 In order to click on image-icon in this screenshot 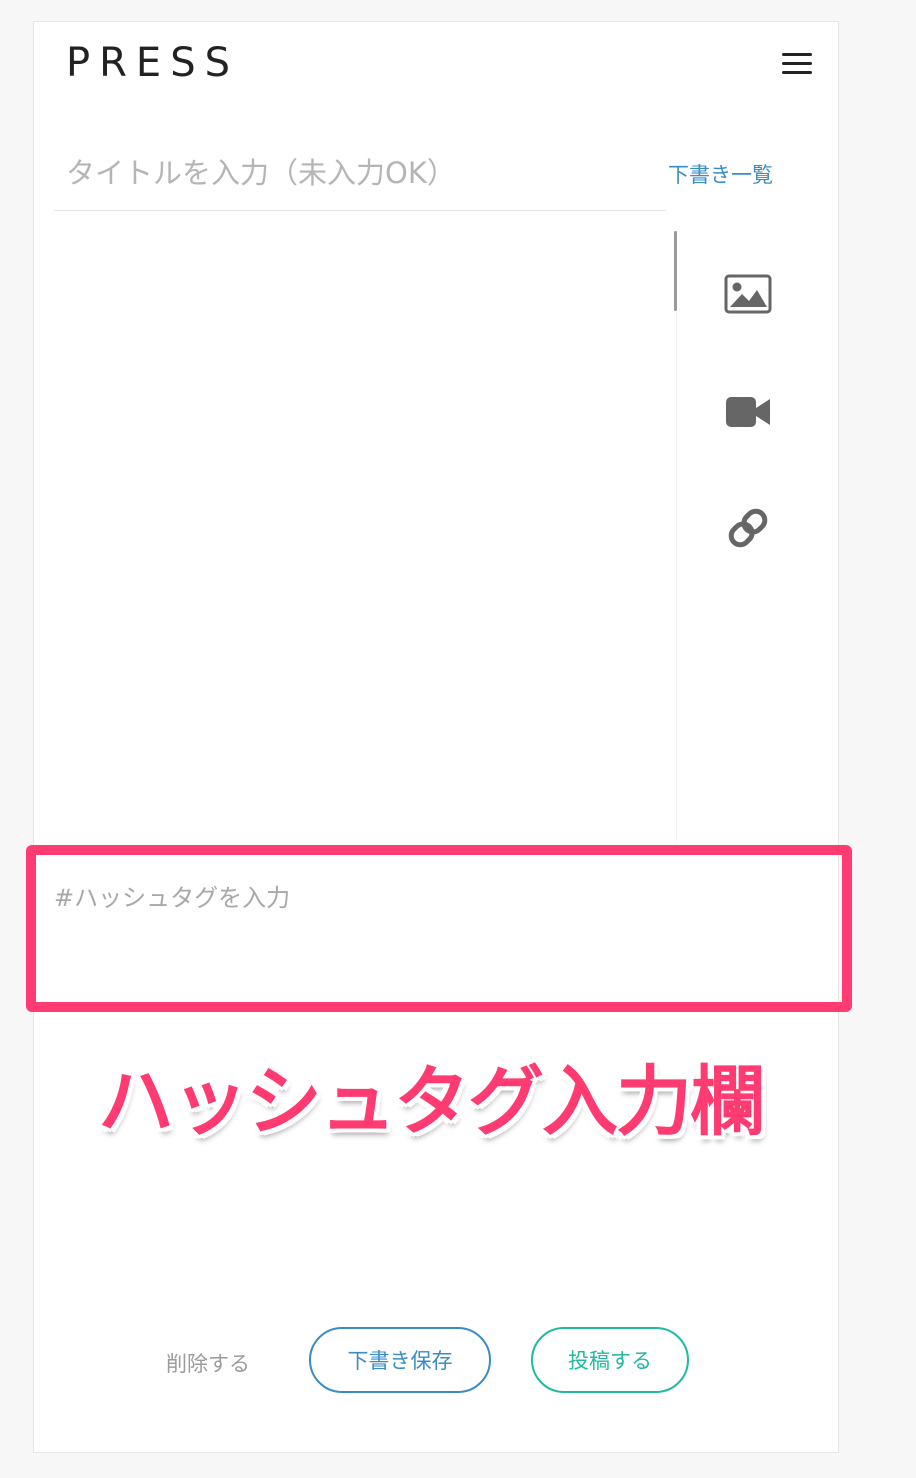, I will do `click(748, 294)`.